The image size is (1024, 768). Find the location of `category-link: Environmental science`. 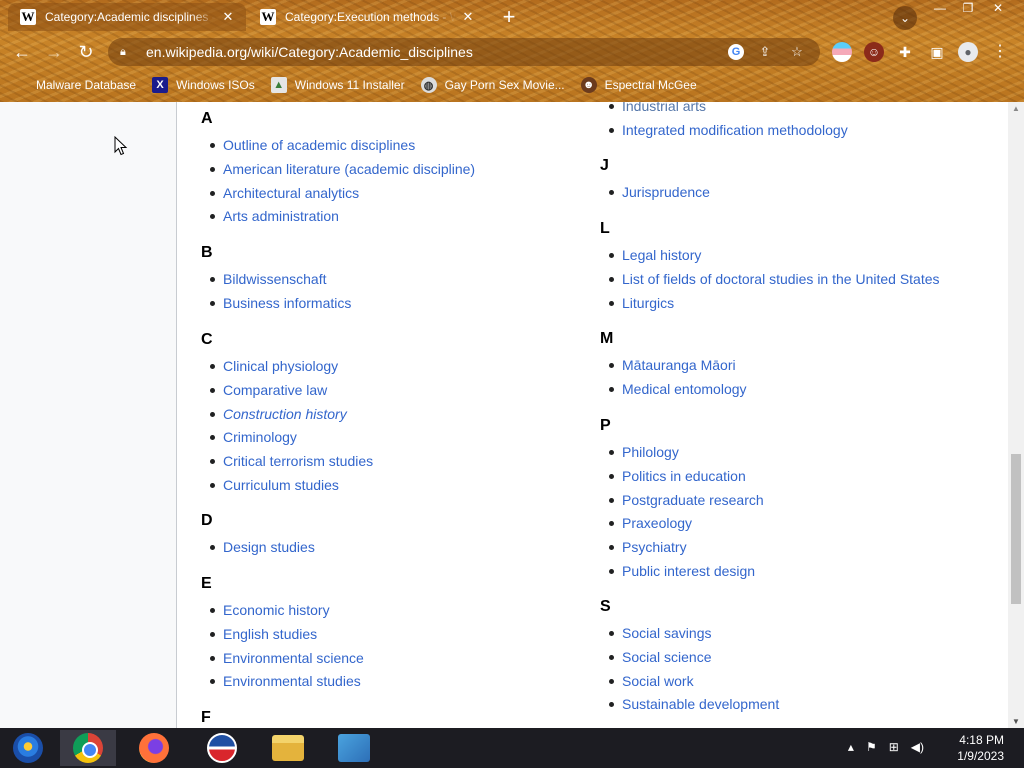

category-link: Environmental science is located at coordinates (282, 658).